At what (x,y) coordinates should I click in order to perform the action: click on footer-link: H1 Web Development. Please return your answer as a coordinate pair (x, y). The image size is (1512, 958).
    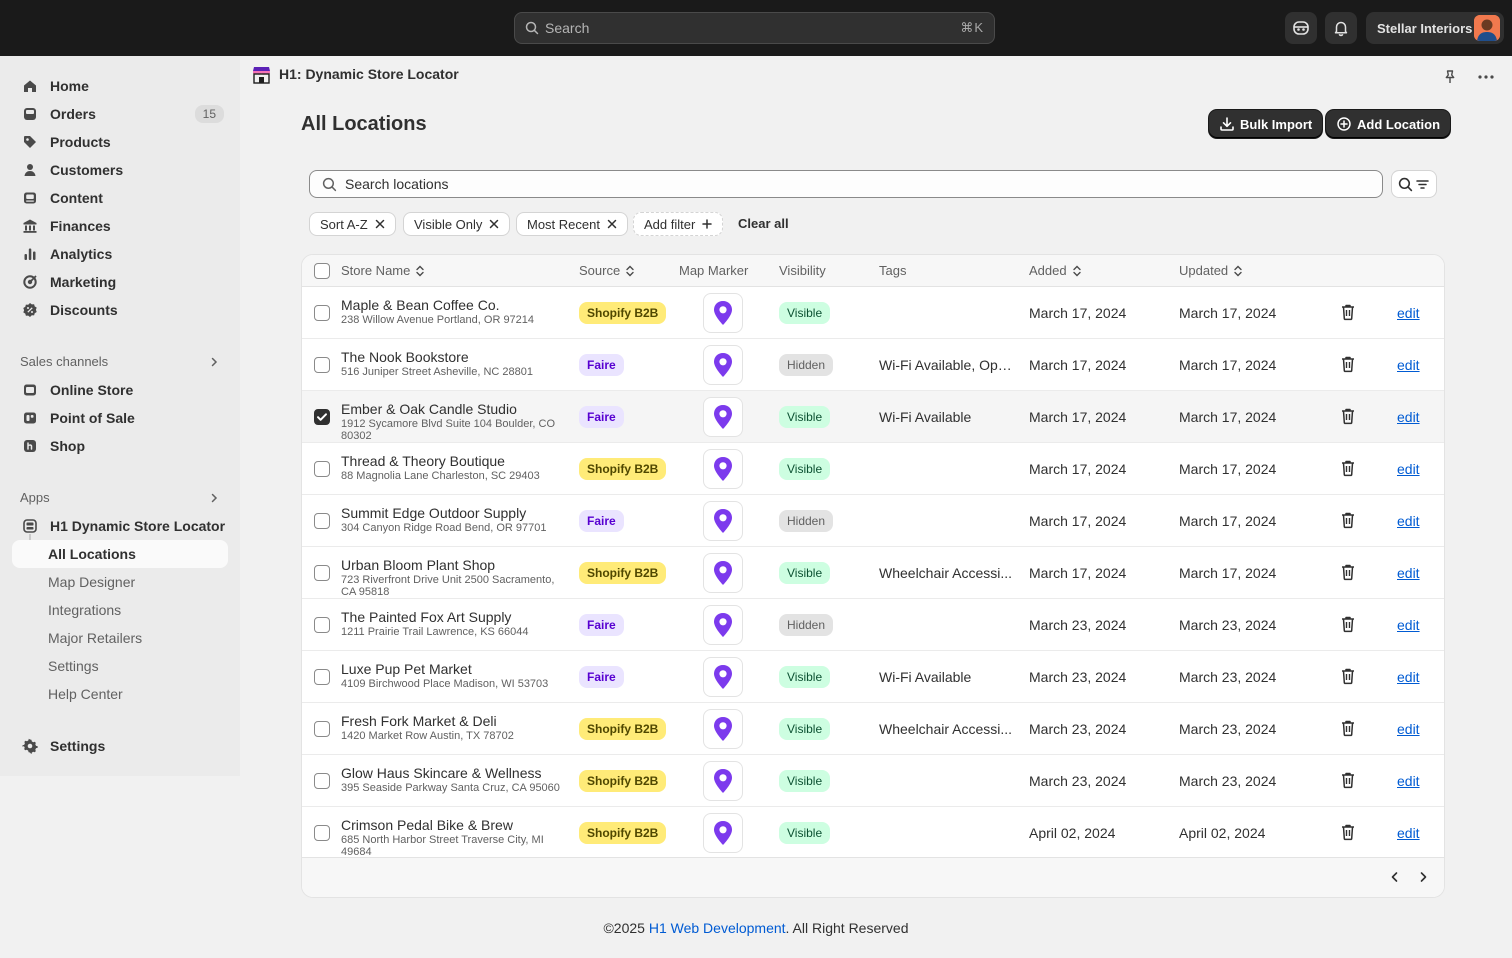
    Looking at the image, I should click on (717, 928).